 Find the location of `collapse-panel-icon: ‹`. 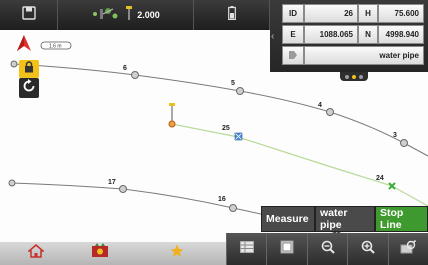

collapse-panel-icon: ‹ is located at coordinates (275, 37).